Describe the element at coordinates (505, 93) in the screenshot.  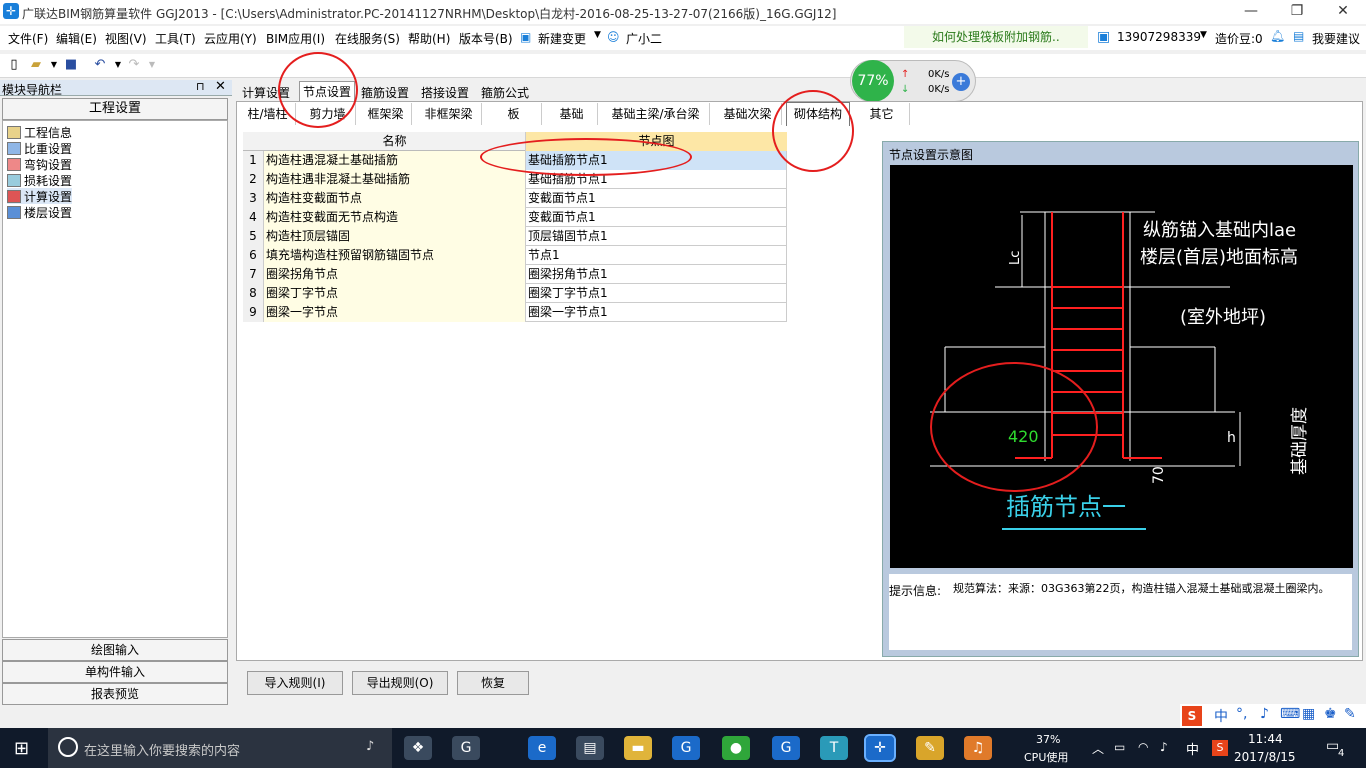
I see `tab-stirrup-formula: 箍筋公式` at that location.